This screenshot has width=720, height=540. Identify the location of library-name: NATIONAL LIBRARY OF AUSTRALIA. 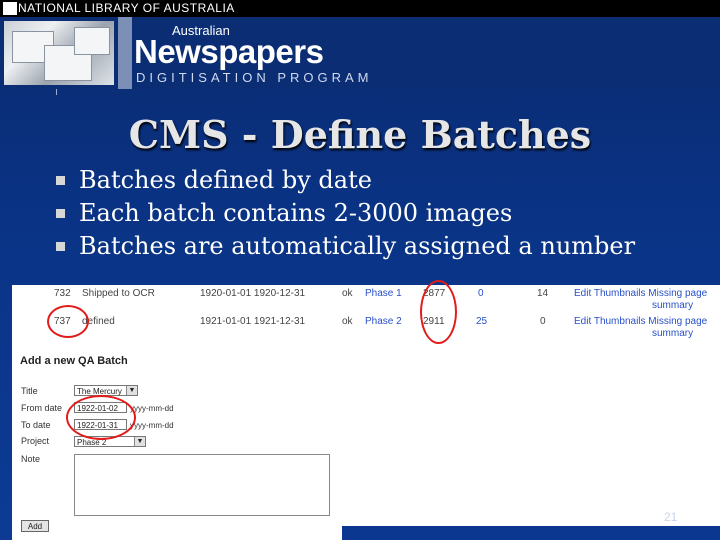
(126, 8).